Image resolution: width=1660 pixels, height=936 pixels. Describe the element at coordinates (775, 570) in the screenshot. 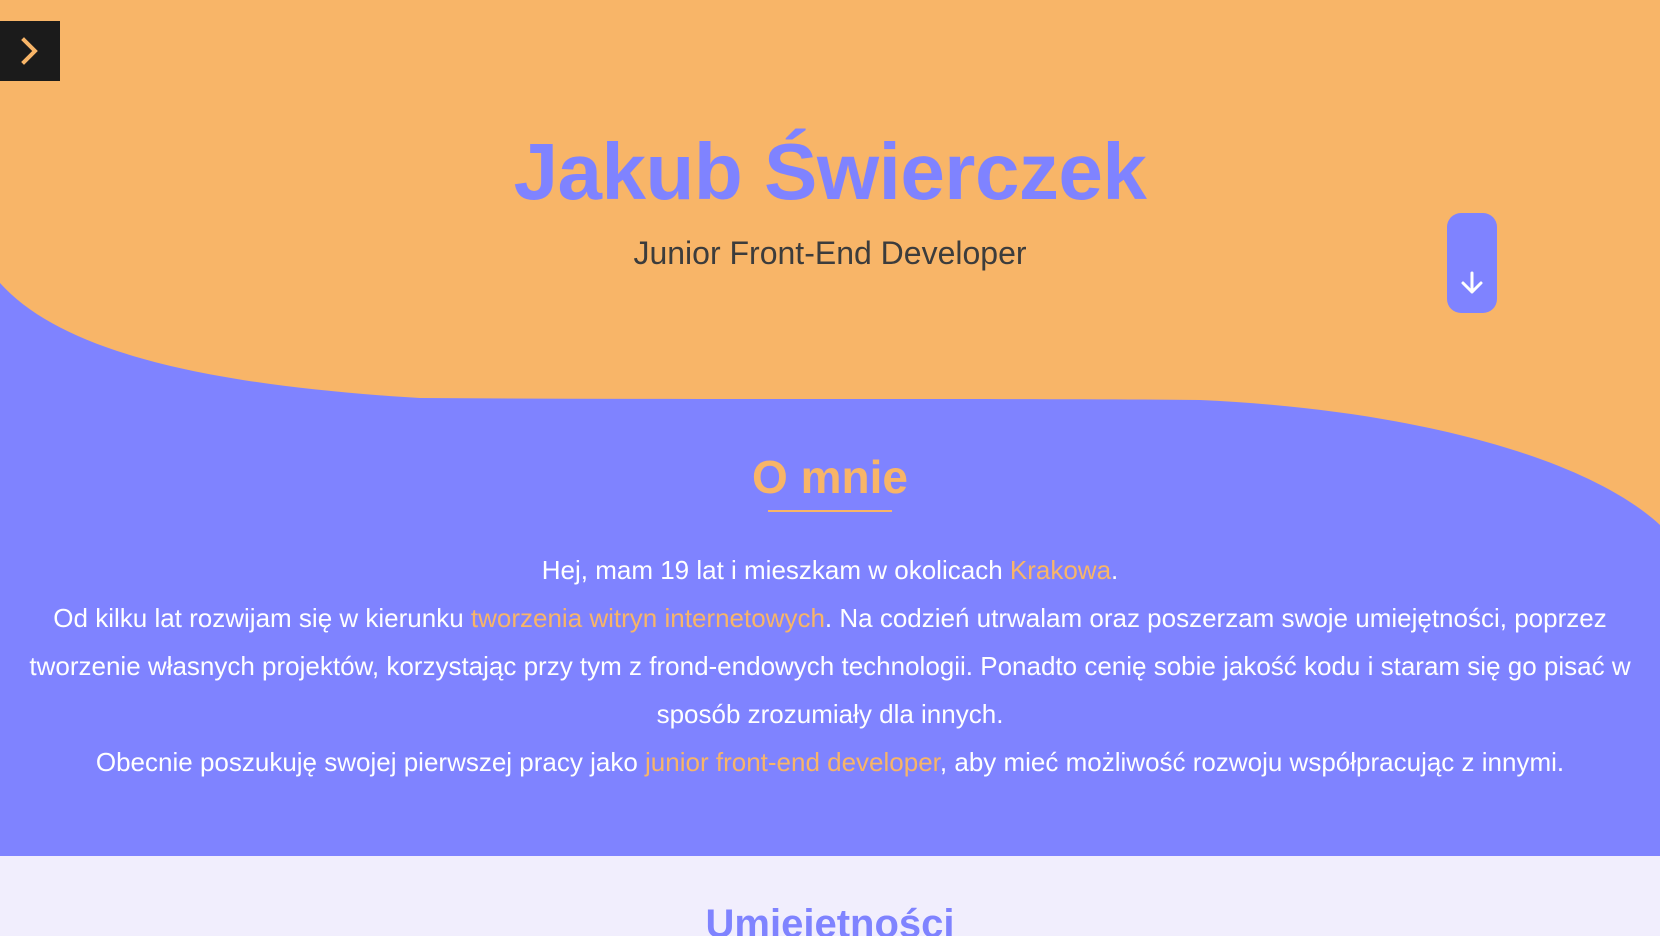

I see `about-line-1-text: Hej, mam 19 lat i mieszkam w okolicach` at that location.